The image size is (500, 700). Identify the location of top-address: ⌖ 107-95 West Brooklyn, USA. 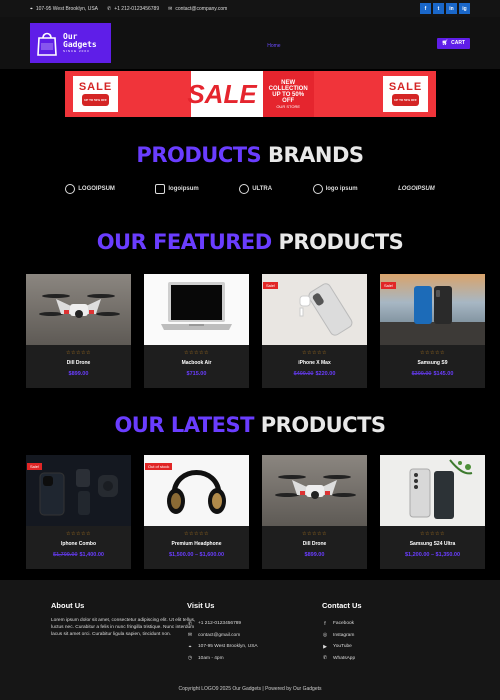
(64, 8).